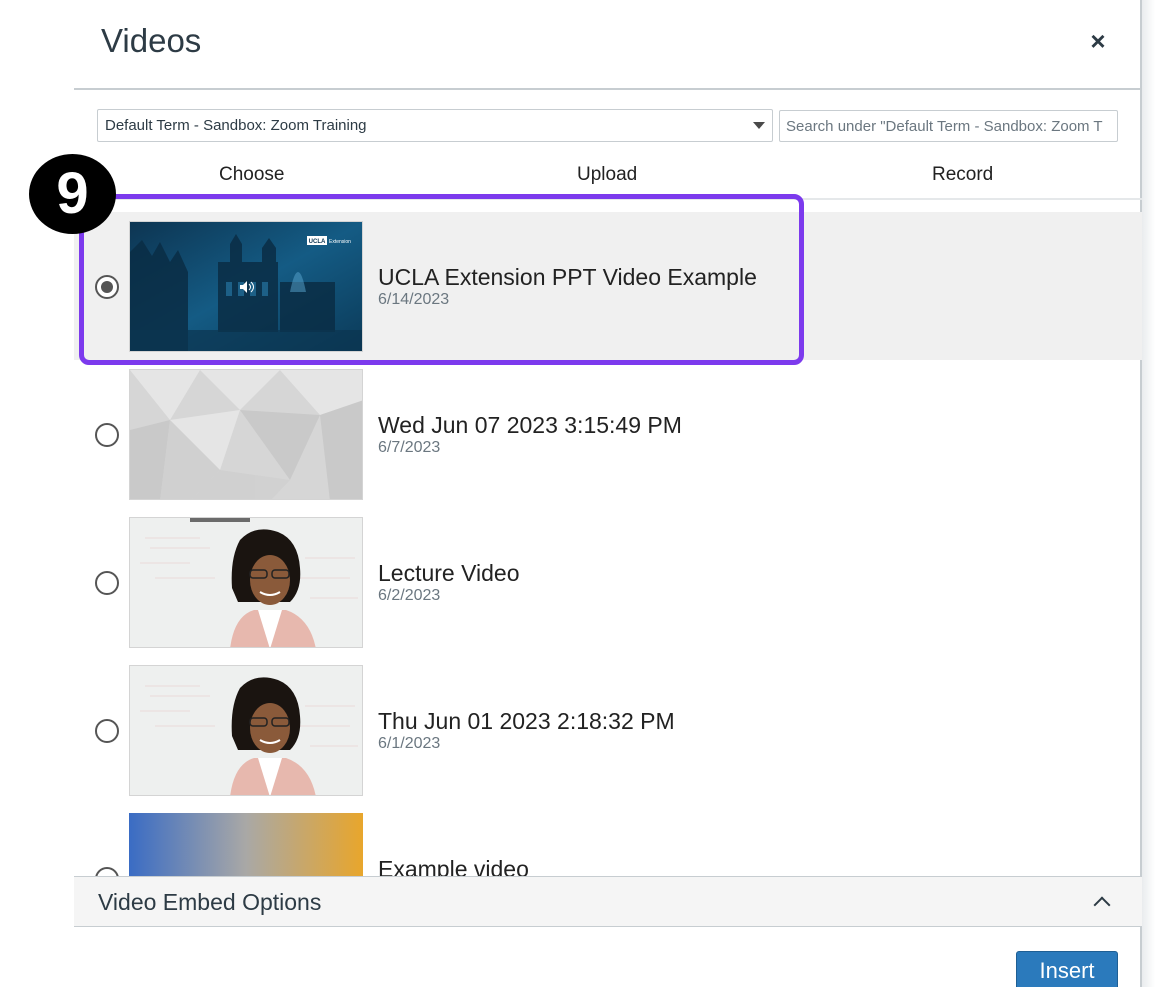 This screenshot has width=1155, height=987. Describe the element at coordinates (453, 866) in the screenshot. I see `video-name: Example video` at that location.